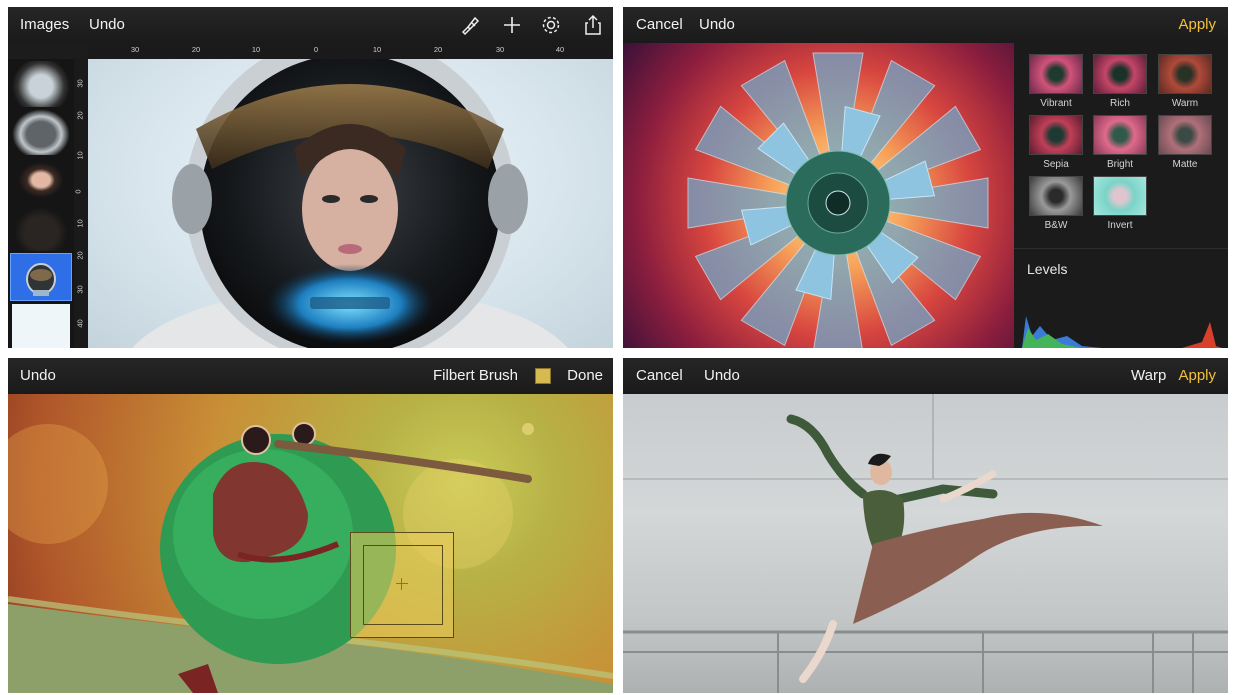 The width and height of the screenshot is (1234, 695). Describe the element at coordinates (925, 376) in the screenshot. I see `top-toolbar: Cancel Undo Warp Apply` at that location.